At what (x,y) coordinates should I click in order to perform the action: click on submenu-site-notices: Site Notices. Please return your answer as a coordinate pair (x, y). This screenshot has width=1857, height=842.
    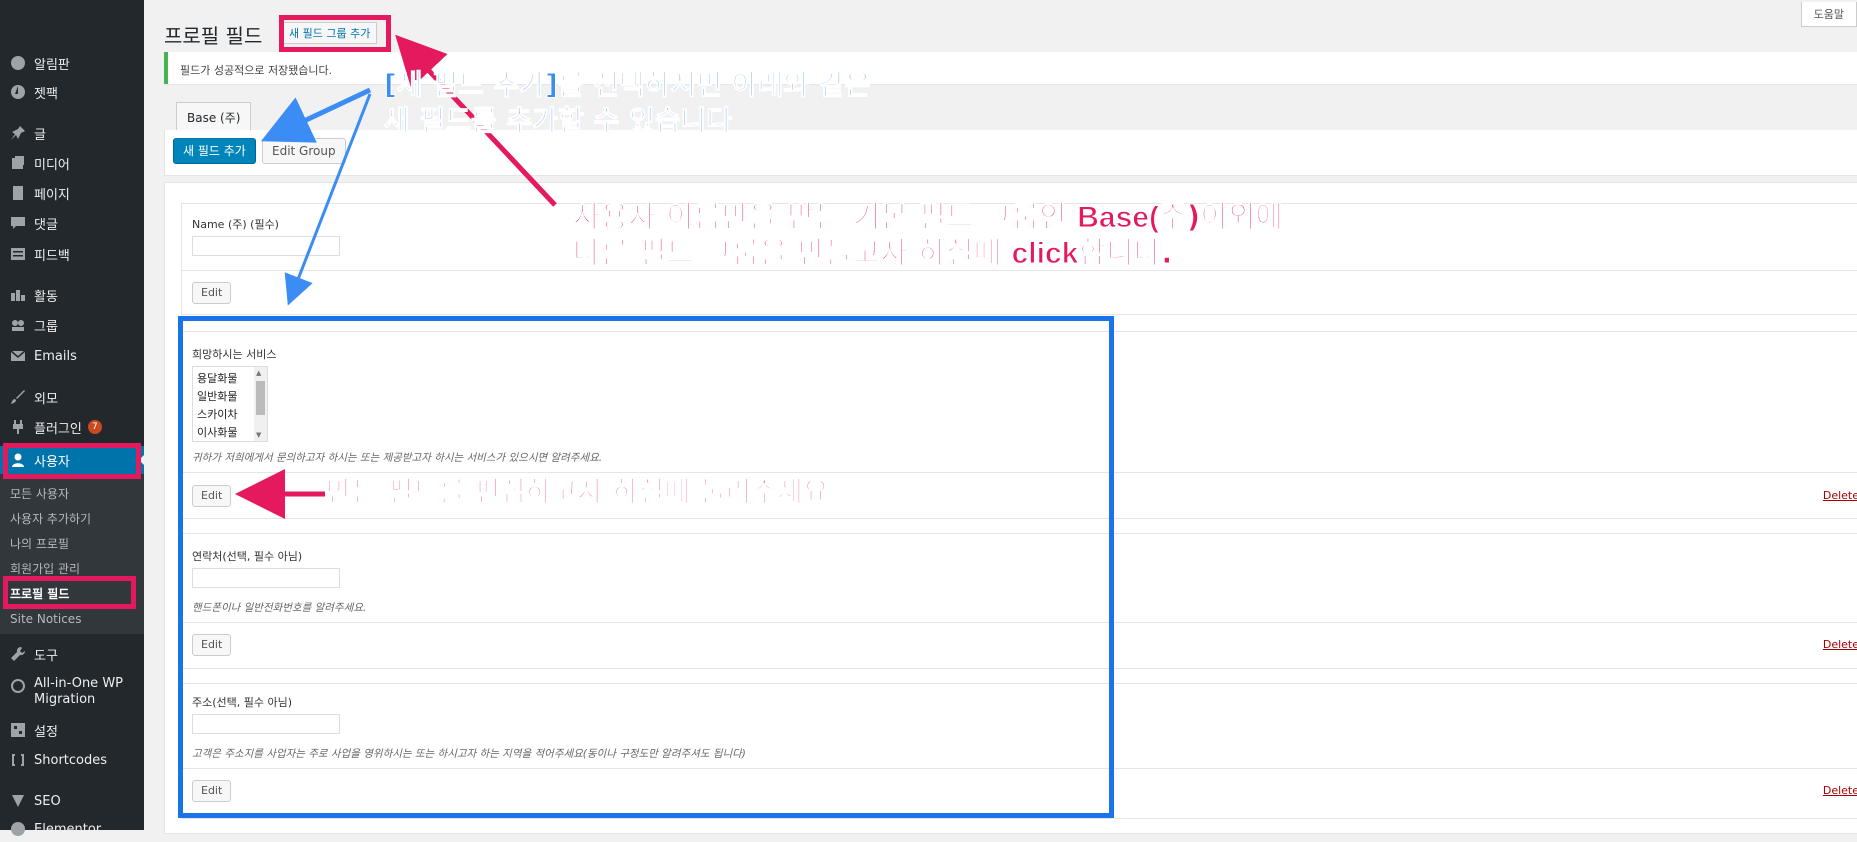
    Looking at the image, I should click on (45, 619).